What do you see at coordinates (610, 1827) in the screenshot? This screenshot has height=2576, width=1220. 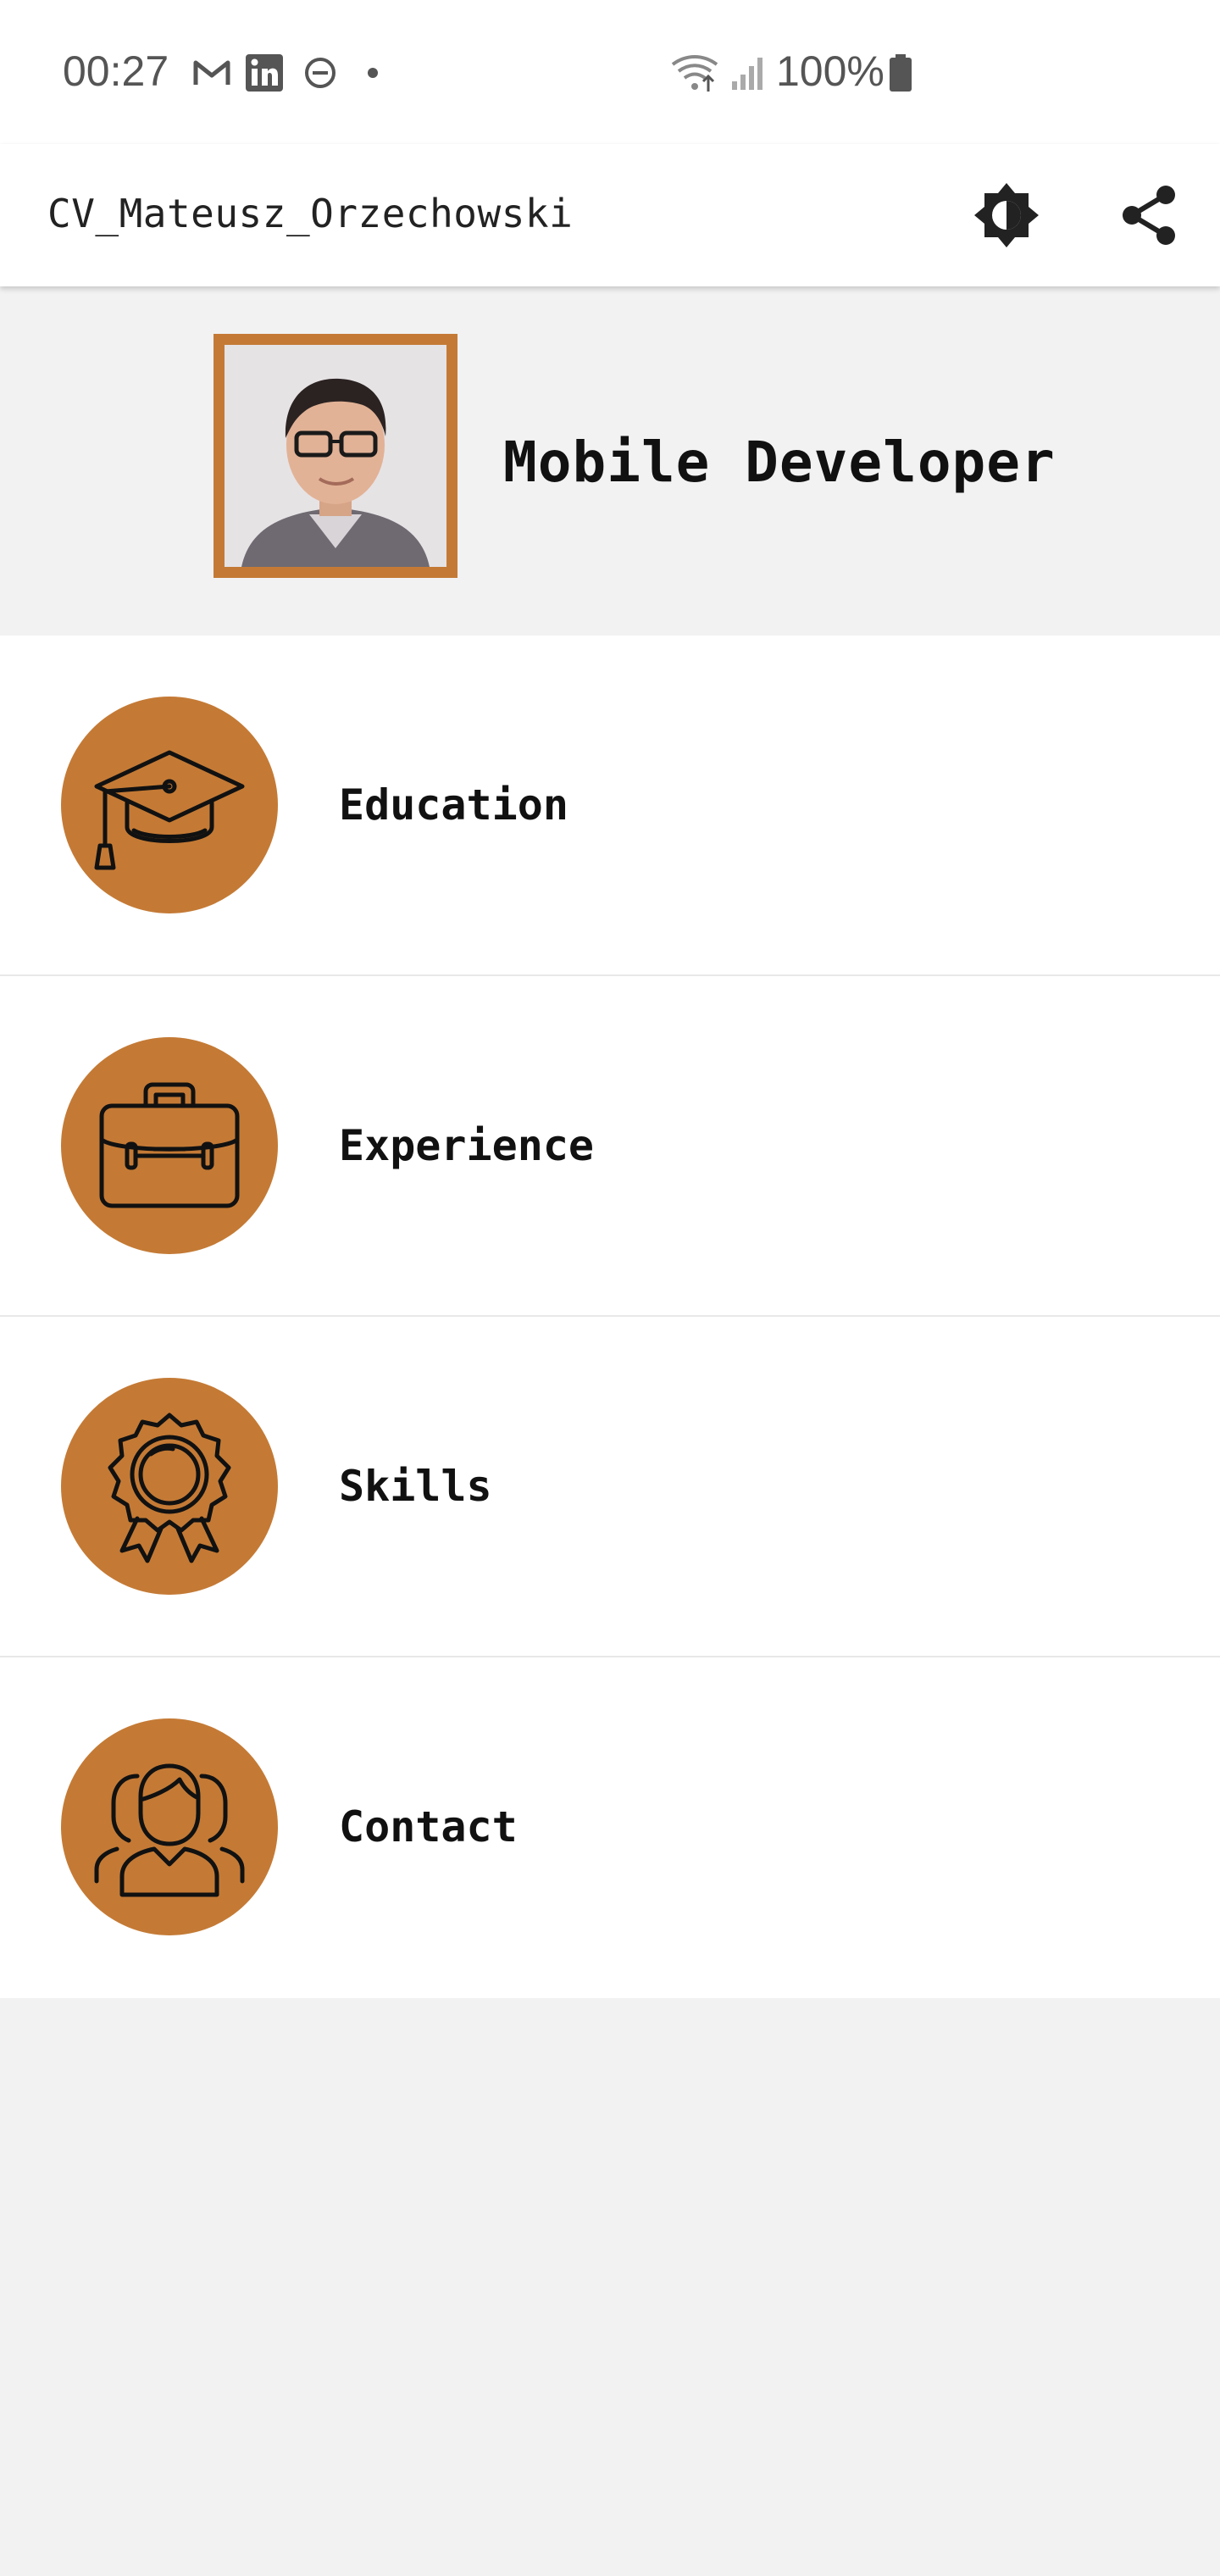 I see `menu-item-contact: Contact` at bounding box center [610, 1827].